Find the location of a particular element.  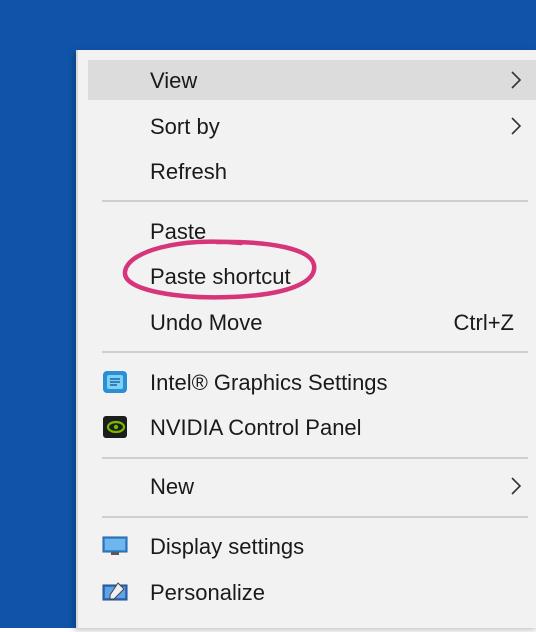

menu-item-view: View is located at coordinates (312, 80).